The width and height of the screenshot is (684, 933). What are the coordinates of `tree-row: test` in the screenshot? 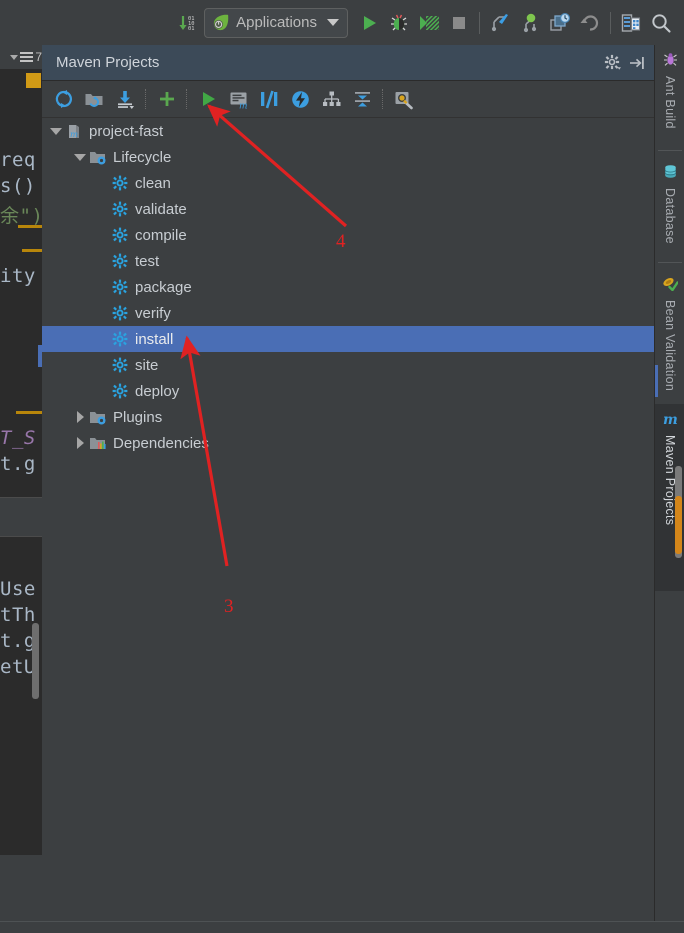 It's located at (348, 261).